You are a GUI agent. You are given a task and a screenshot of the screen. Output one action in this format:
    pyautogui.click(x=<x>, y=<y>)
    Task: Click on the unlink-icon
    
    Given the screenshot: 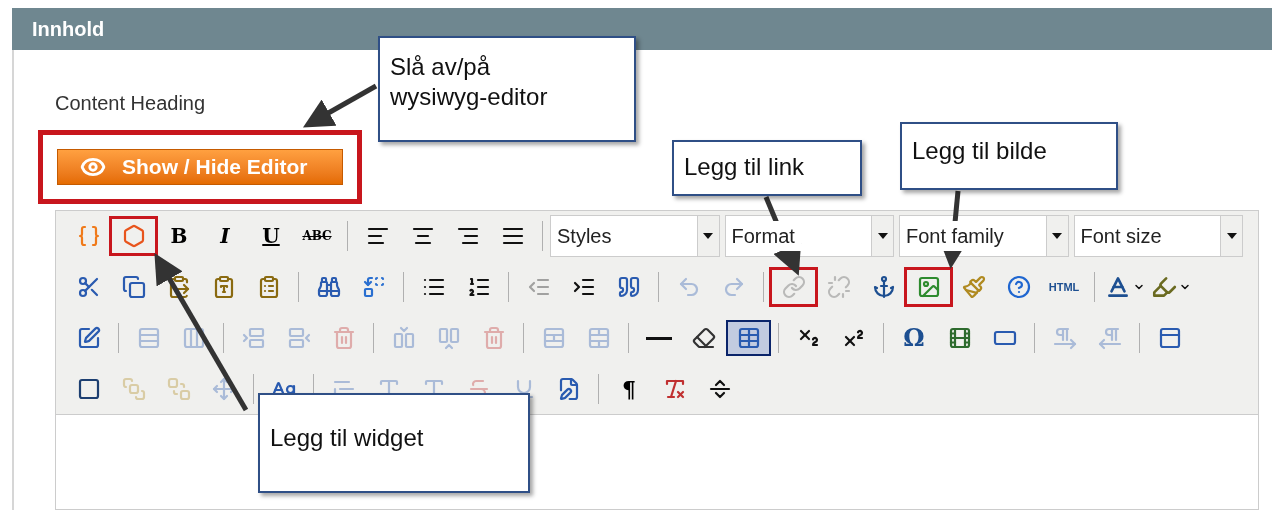 What is the action you would take?
    pyautogui.click(x=838, y=287)
    